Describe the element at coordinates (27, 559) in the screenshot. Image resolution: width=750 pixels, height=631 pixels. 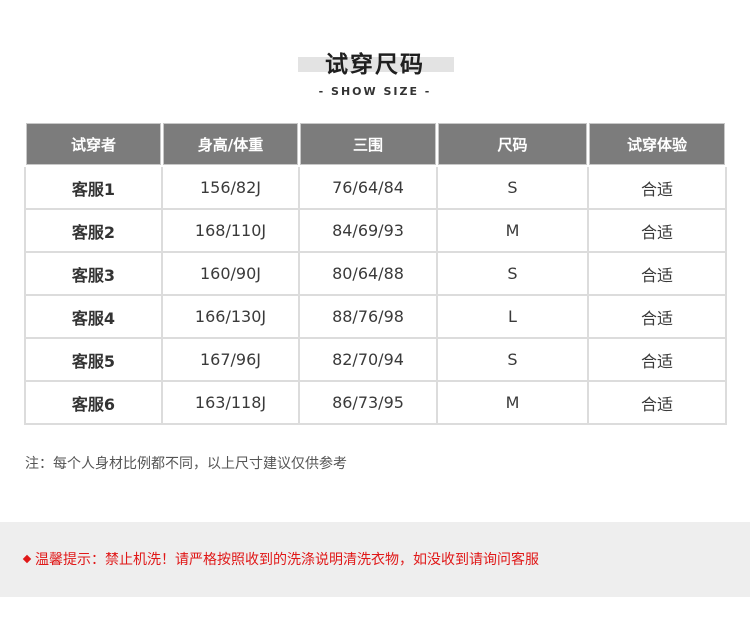
I see `diamond-bullet-icon` at that location.